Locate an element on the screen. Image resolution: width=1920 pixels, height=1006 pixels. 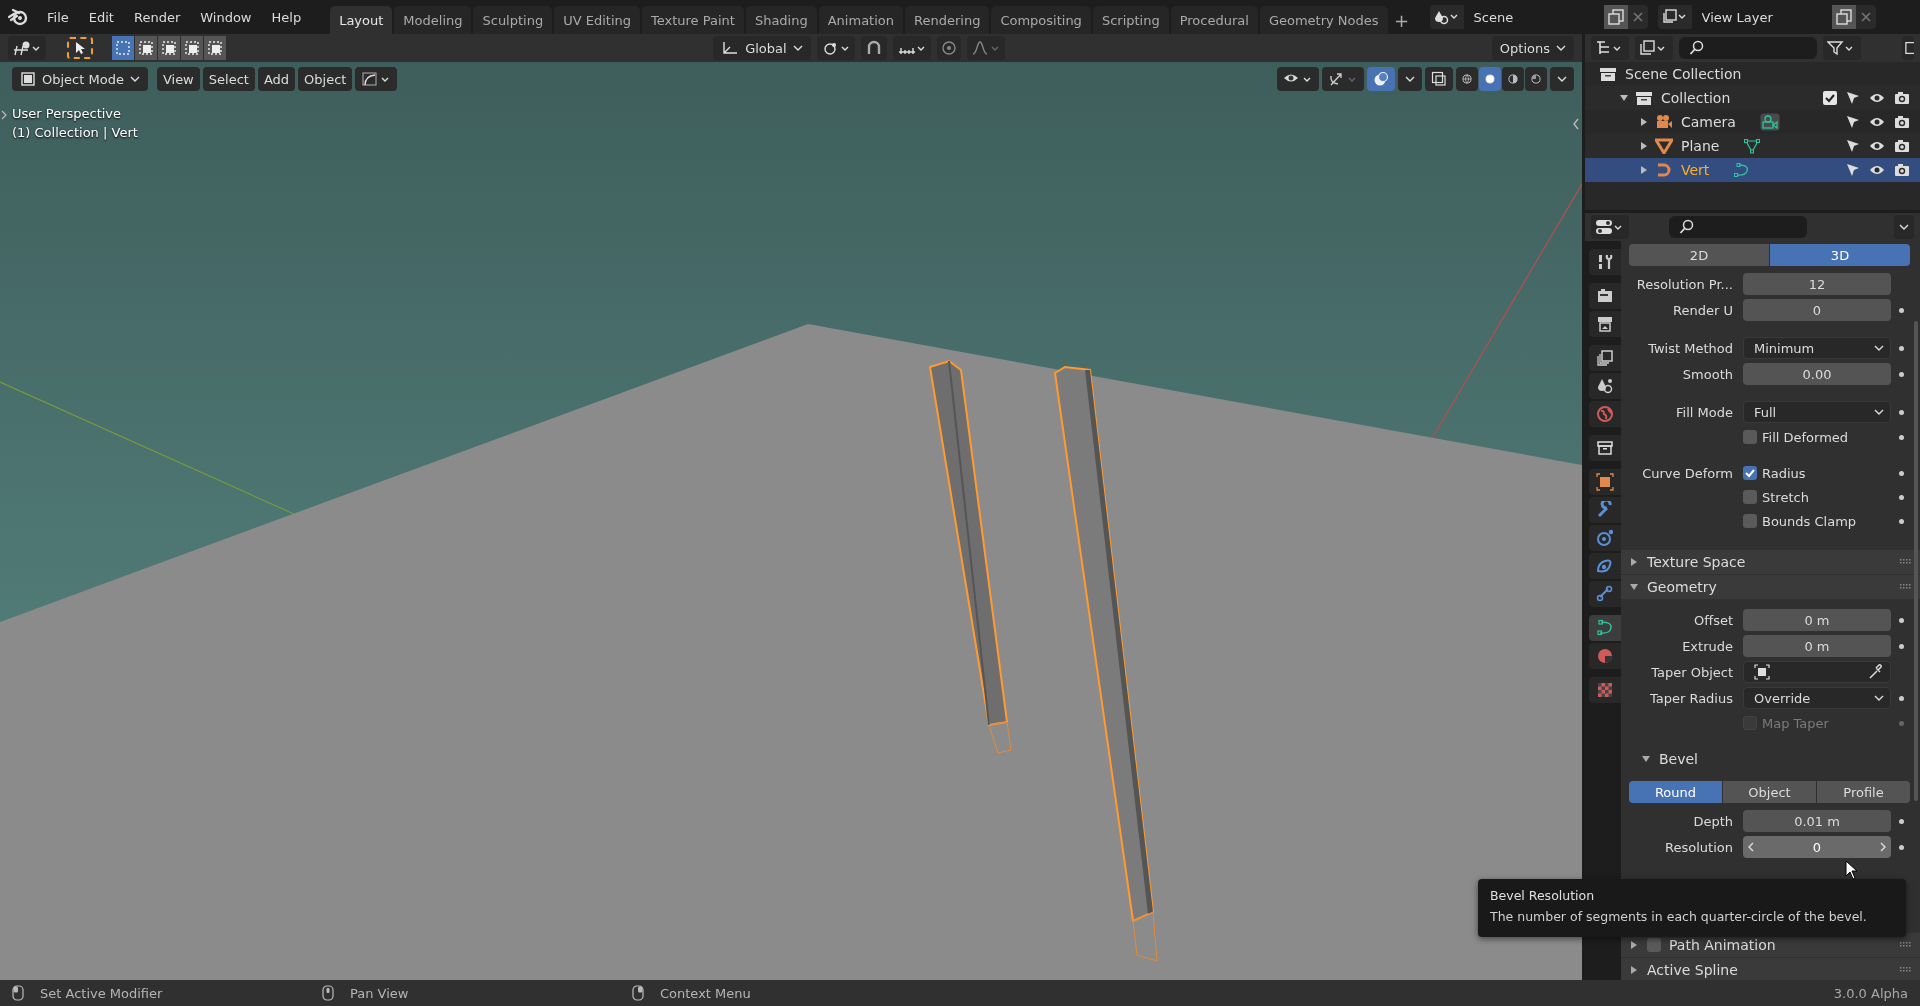
menu-item: Edit is located at coordinates (101, 17).